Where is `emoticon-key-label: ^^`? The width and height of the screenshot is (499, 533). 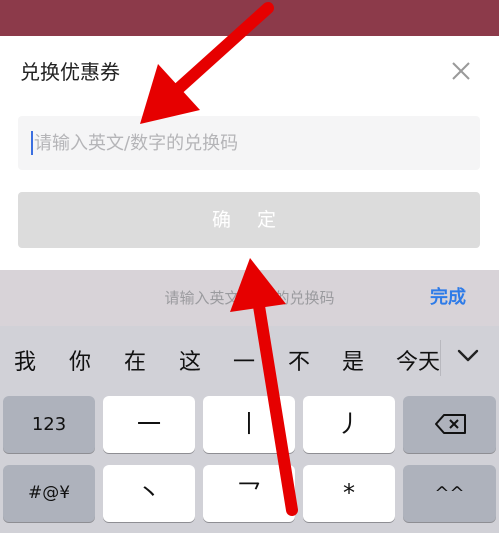 emoticon-key-label: ^^ is located at coordinates (449, 493).